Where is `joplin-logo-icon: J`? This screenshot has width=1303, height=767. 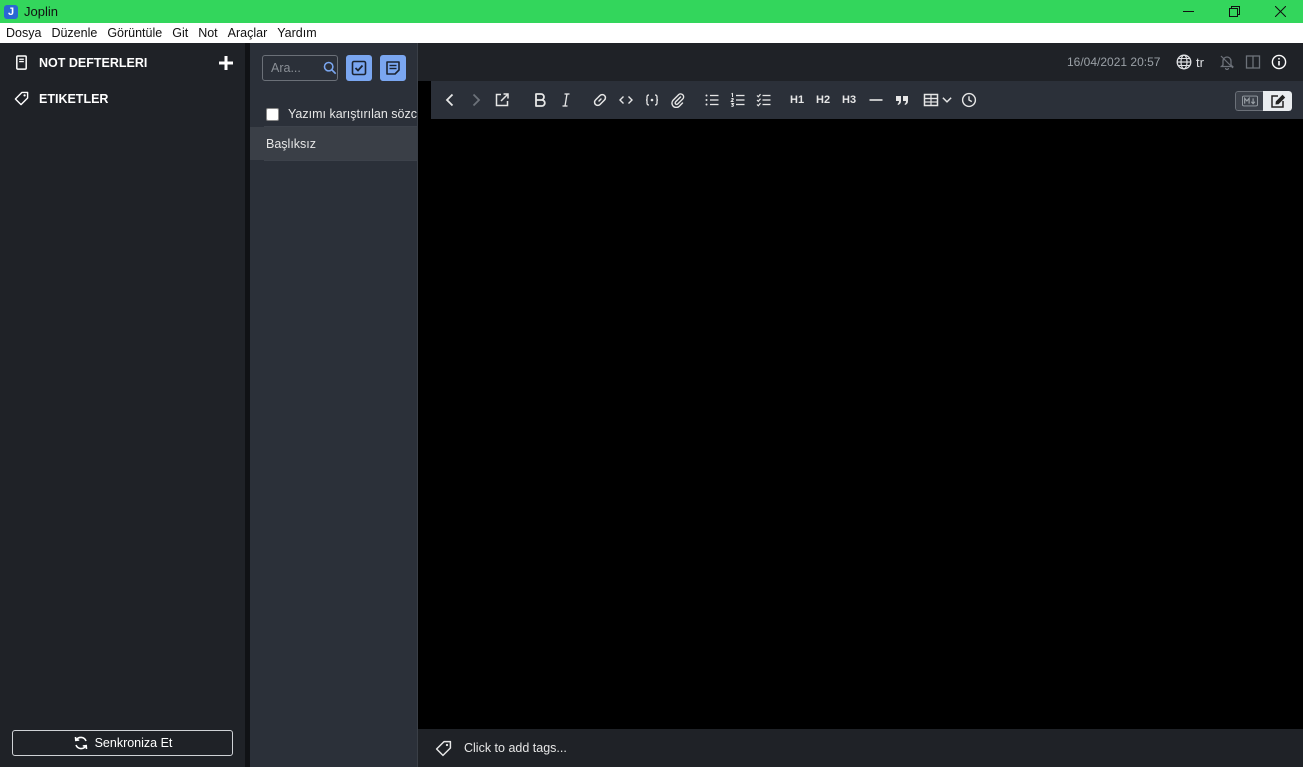 joplin-logo-icon: J is located at coordinates (11, 11).